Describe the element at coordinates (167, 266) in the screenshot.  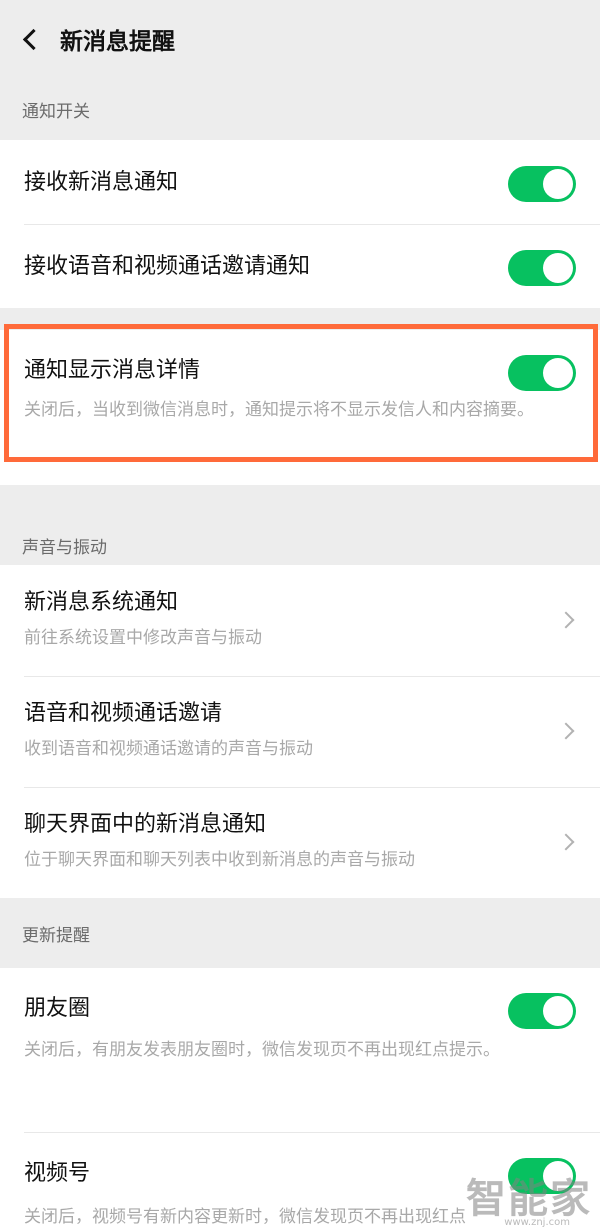
I see `row-title: 接收语音和视频通话邀请通知` at that location.